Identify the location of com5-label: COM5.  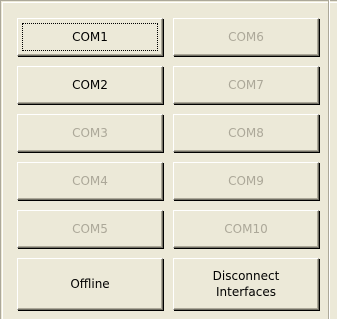
(90, 229).